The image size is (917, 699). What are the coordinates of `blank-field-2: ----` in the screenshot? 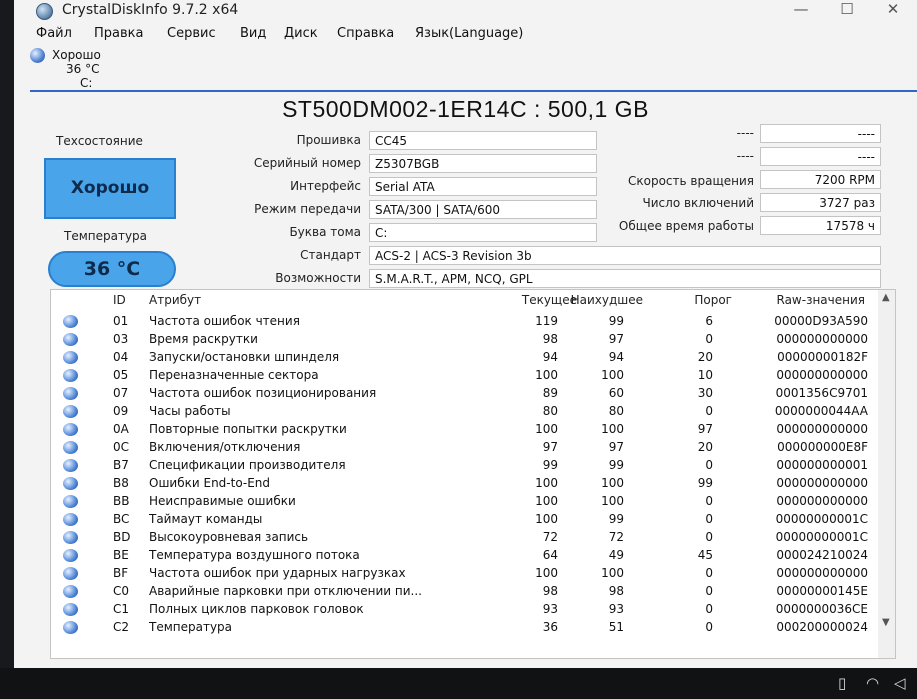 It's located at (820, 156).